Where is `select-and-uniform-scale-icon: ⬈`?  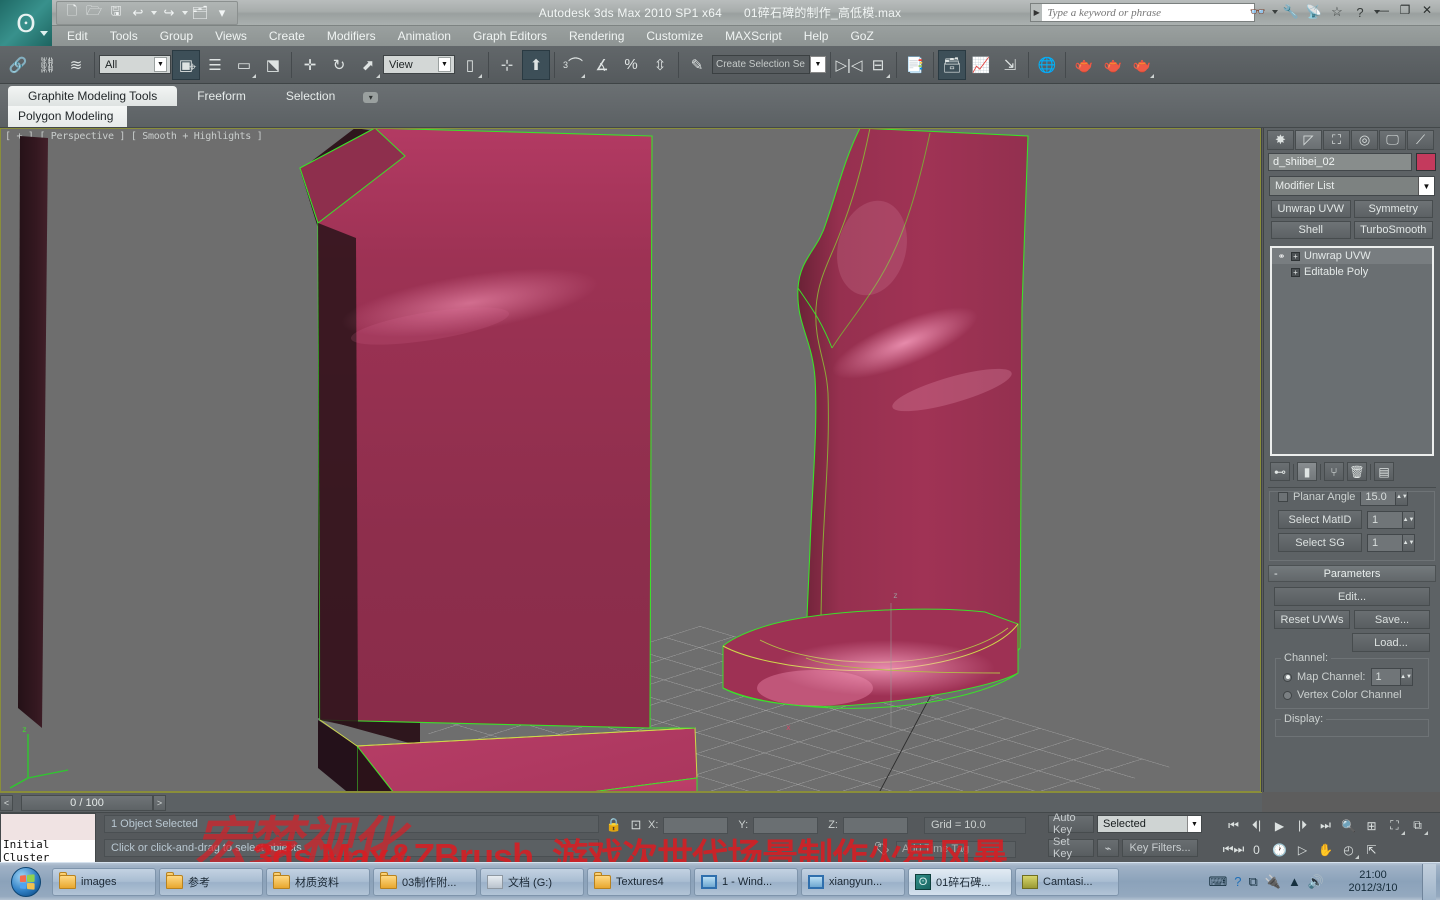 select-and-uniform-scale-icon: ⬈ is located at coordinates (368, 65).